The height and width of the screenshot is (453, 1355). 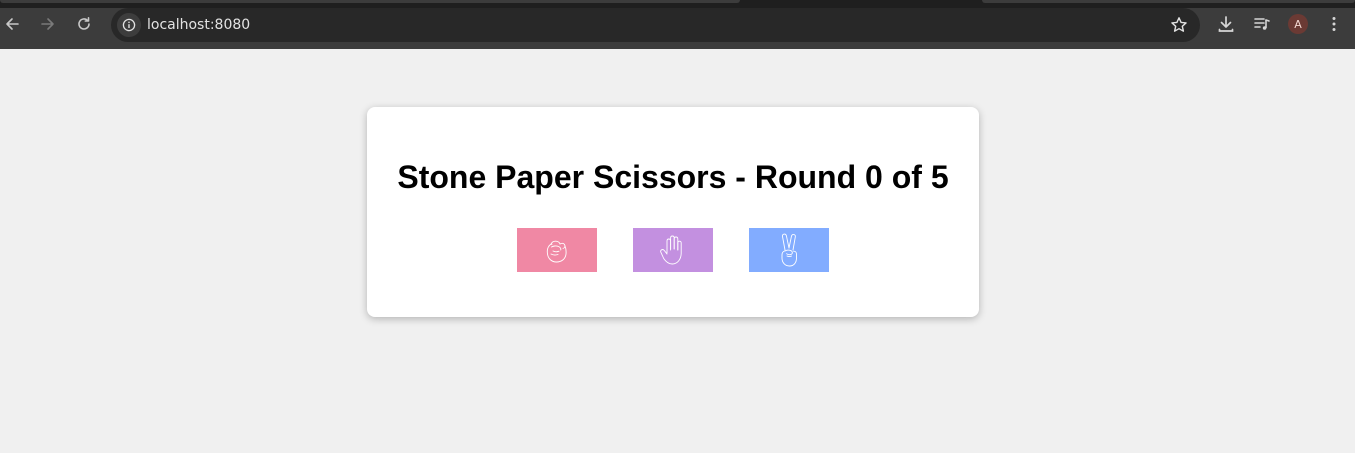 I want to click on paper-button, so click(x=673, y=250).